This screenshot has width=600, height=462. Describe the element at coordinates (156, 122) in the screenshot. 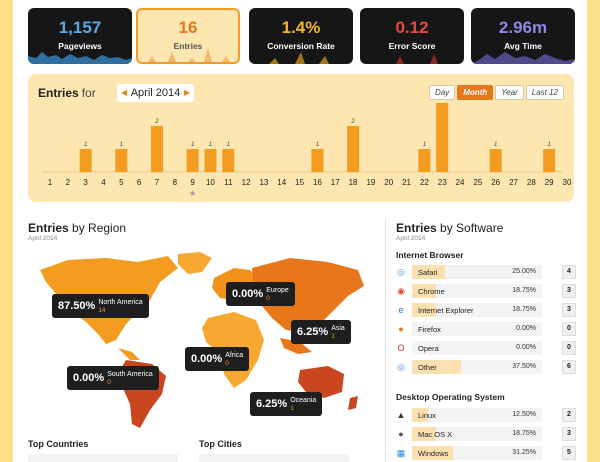

I see `bar-value-label: 2` at that location.